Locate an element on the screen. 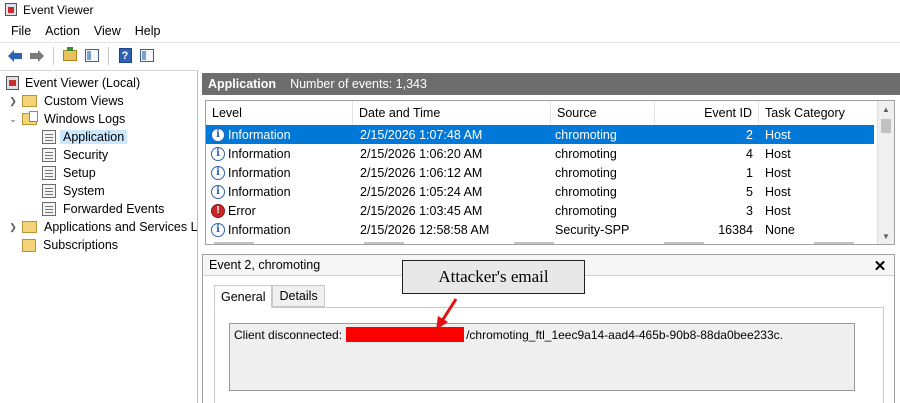 The image size is (900, 403). arrow-left-icon is located at coordinates (15, 55).